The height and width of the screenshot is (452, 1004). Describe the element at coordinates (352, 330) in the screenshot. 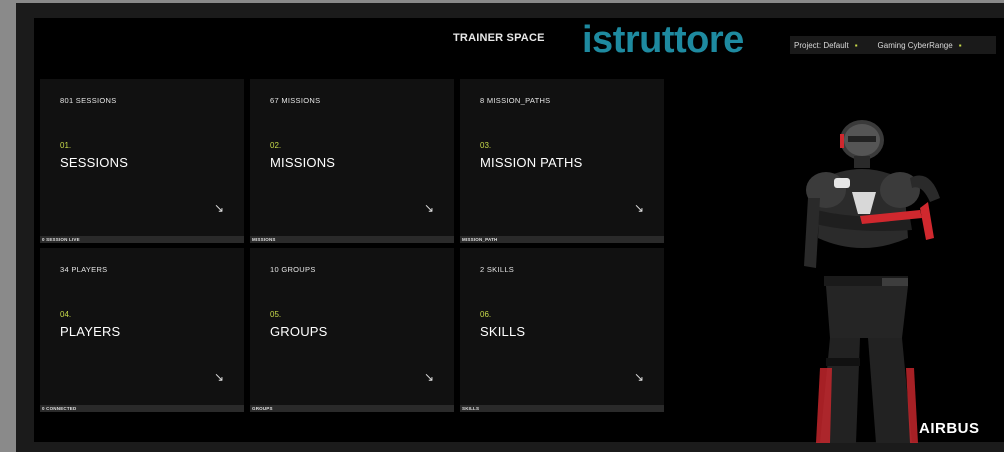

I see `card-groups: 10 GROUPS 05. GROUPS ↘ GROUPS` at that location.